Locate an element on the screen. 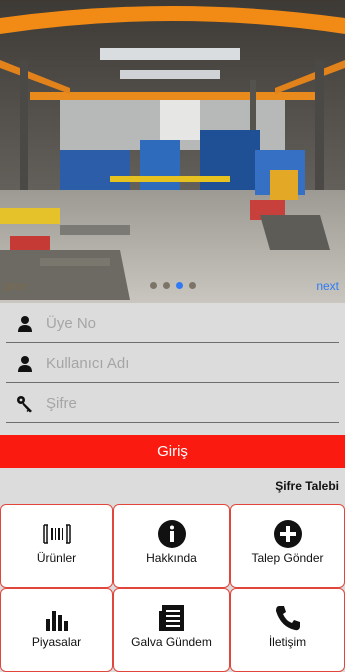 The height and width of the screenshot is (672, 345). password-field: Şifre is located at coordinates (172, 403).